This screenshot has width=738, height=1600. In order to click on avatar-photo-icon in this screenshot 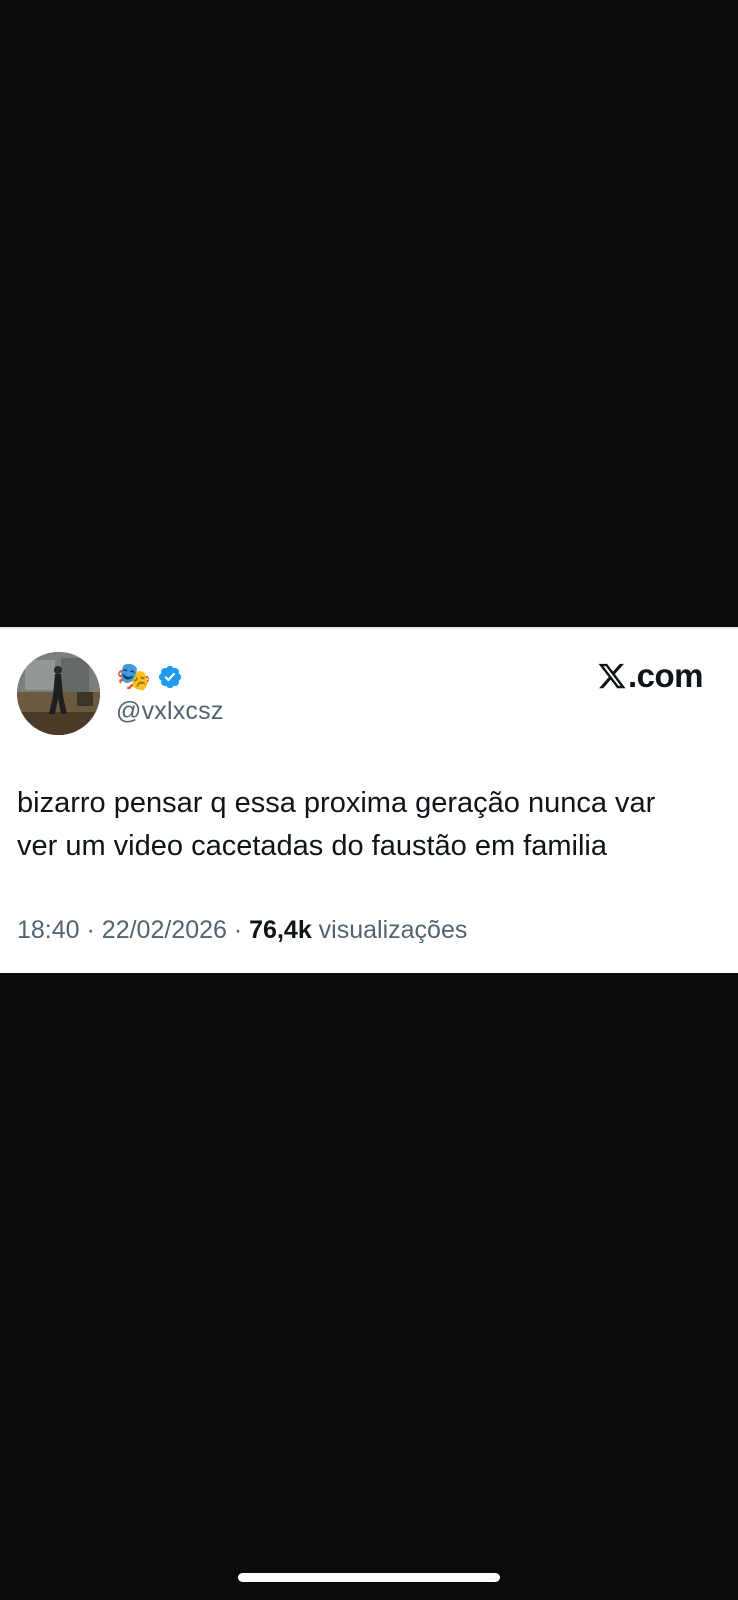, I will do `click(58, 693)`.